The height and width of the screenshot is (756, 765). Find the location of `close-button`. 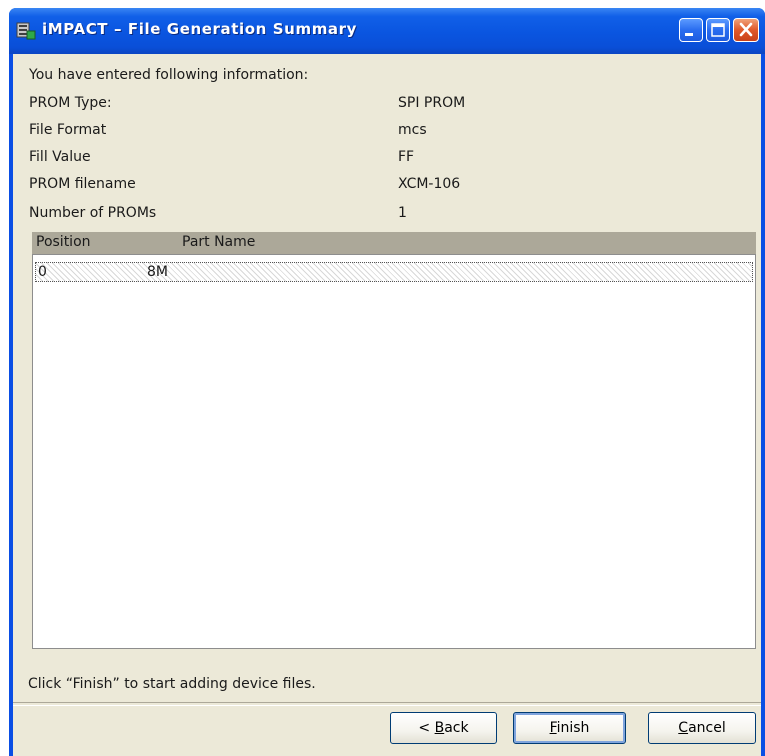

close-button is located at coordinates (746, 30).